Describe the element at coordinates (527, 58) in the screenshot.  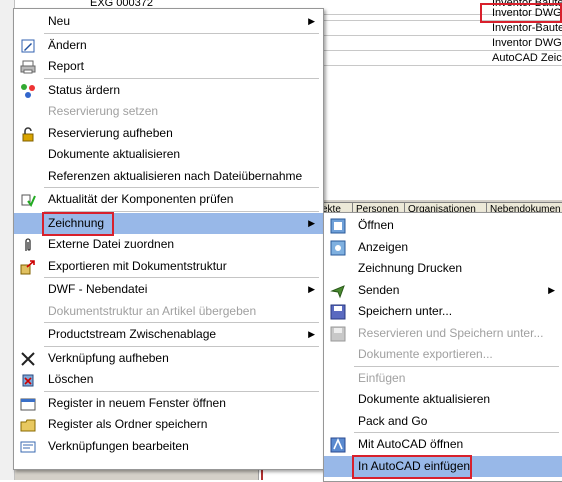
I see `list-cell: AutoCAD Zeich` at that location.